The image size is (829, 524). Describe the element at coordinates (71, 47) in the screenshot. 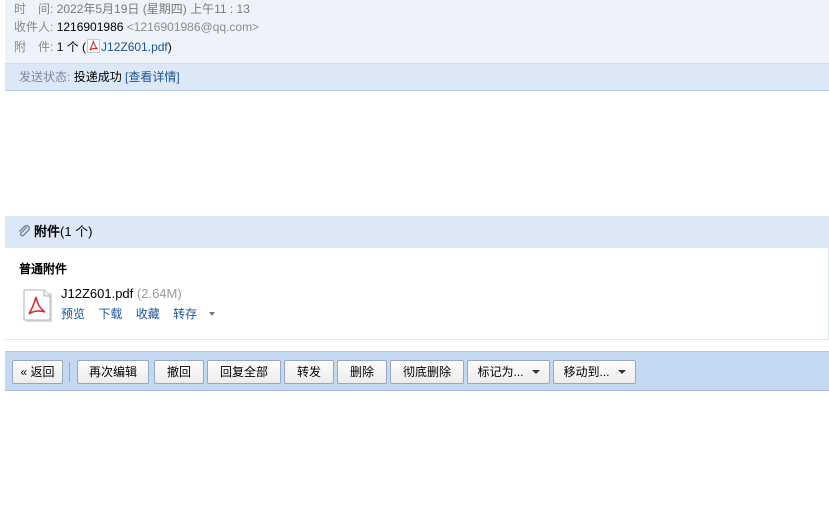

I see `attachment-count: 1 个 (` at that location.